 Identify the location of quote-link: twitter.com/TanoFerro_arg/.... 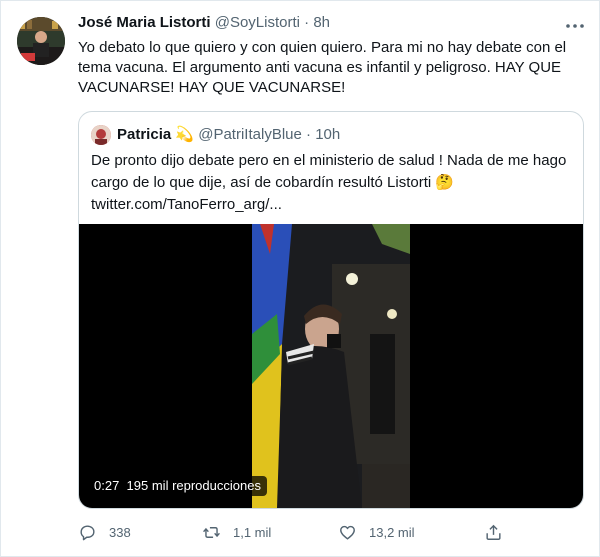
(186, 204).